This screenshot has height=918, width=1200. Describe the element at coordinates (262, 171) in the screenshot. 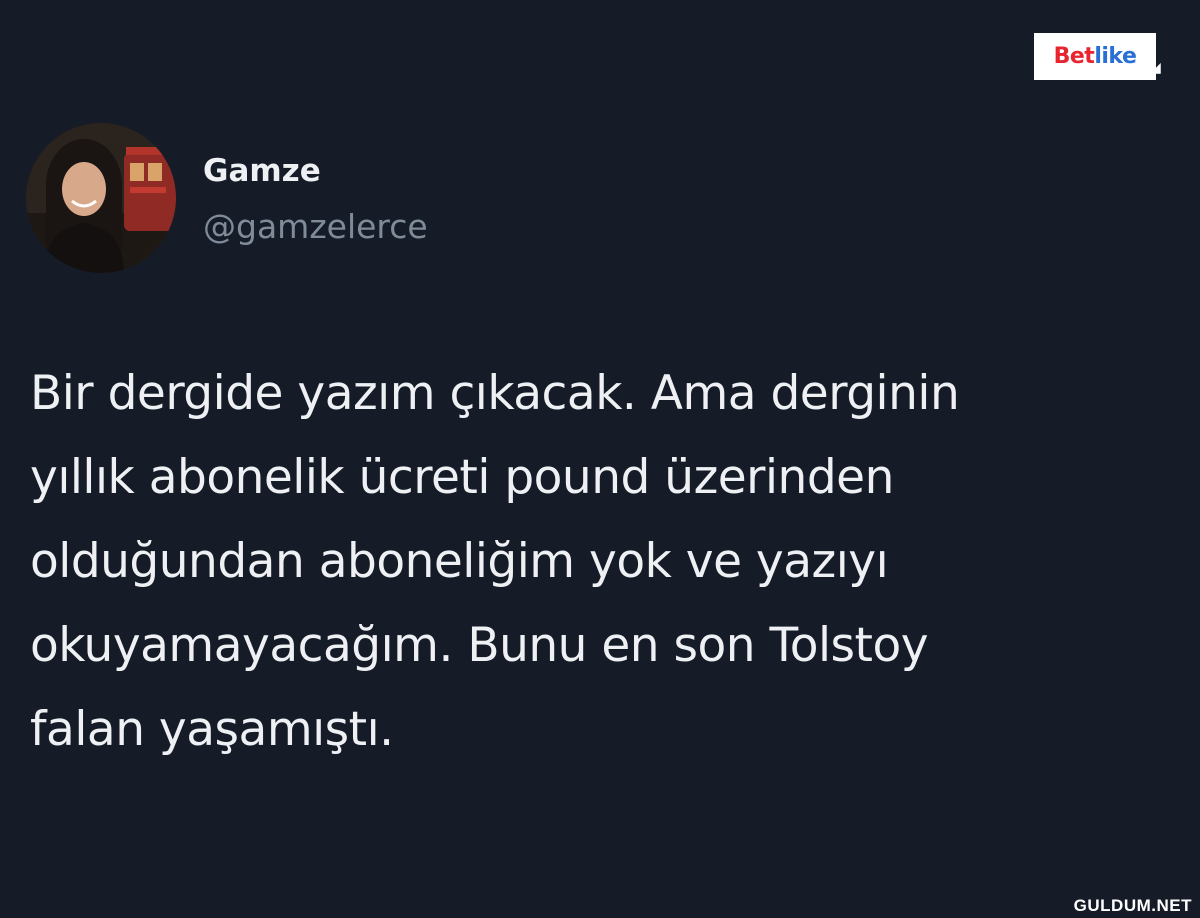

I see `author-display-name: Gamze` at that location.